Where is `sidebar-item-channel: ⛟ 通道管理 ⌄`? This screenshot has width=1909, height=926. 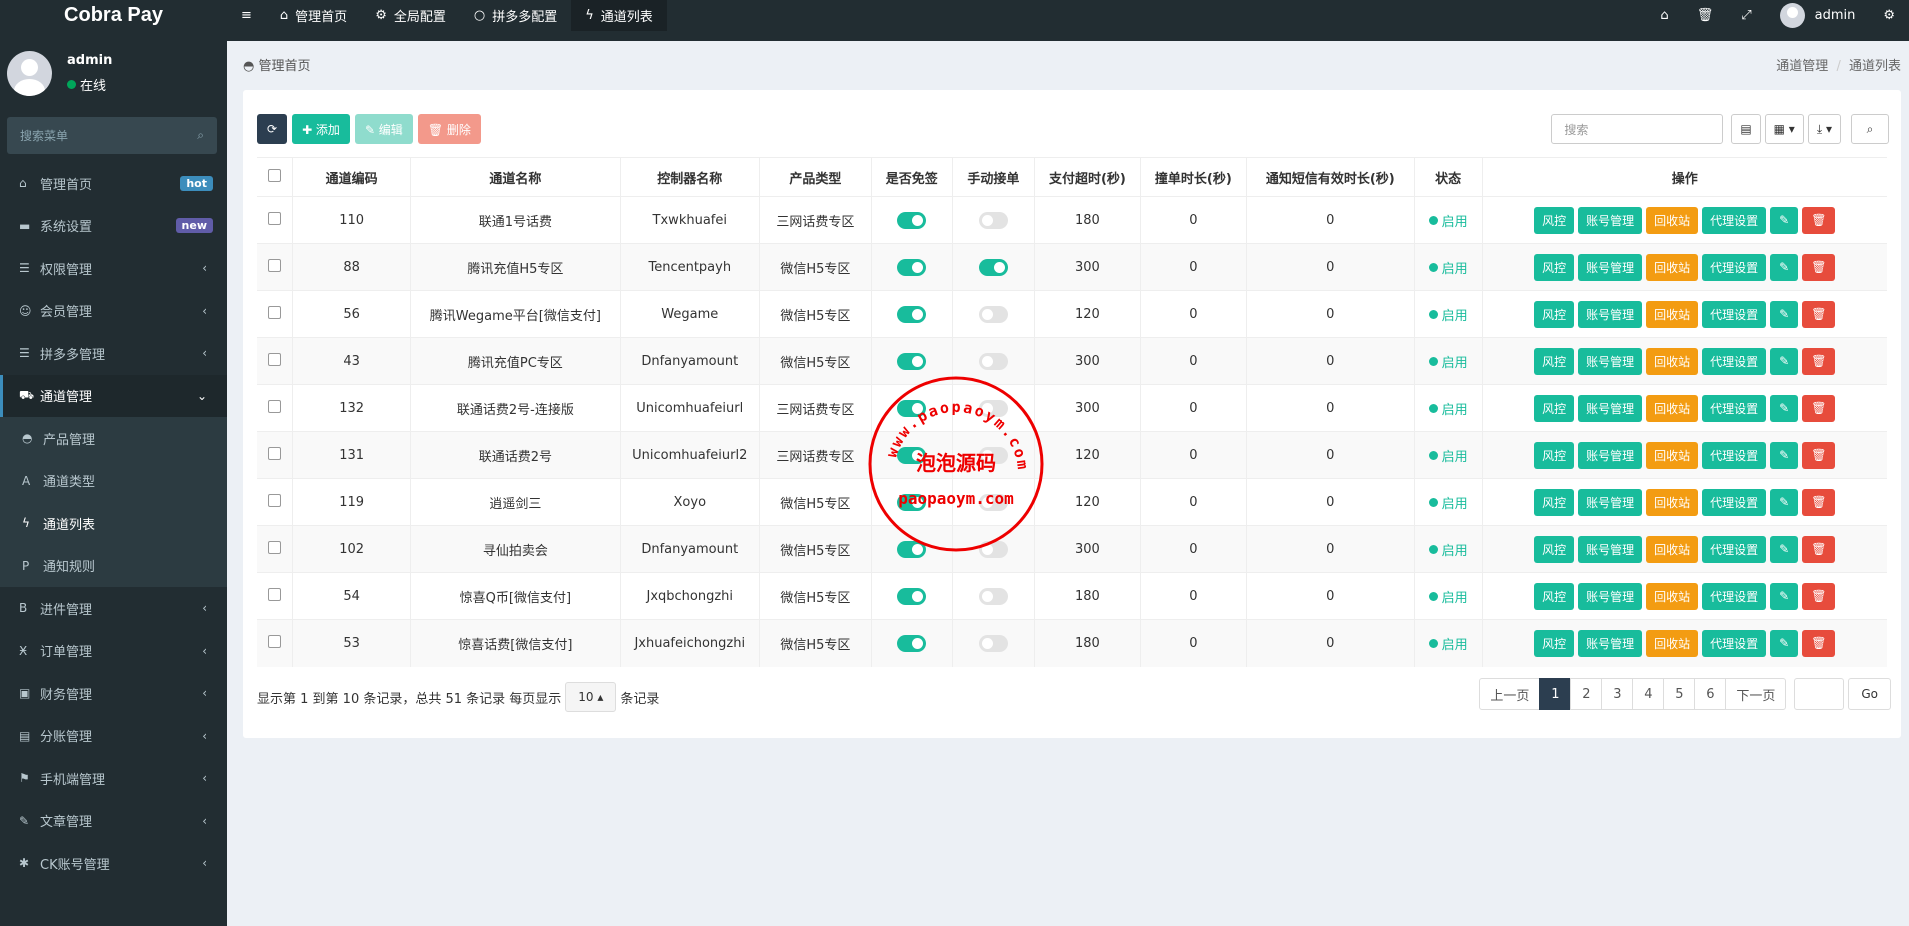
sidebar-item-channel: ⛟ 通道管理 ⌄ is located at coordinates (113, 395).